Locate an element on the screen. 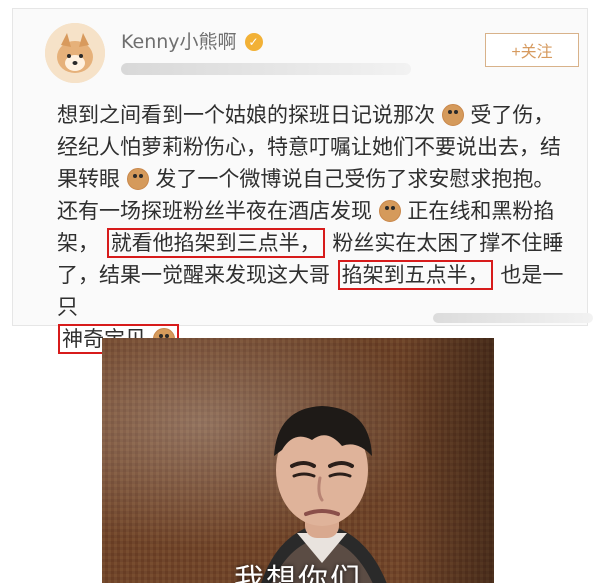 Image resolution: width=600 pixels, height=583 pixels. highlight-box: 掐架到五点半， is located at coordinates (415, 275).